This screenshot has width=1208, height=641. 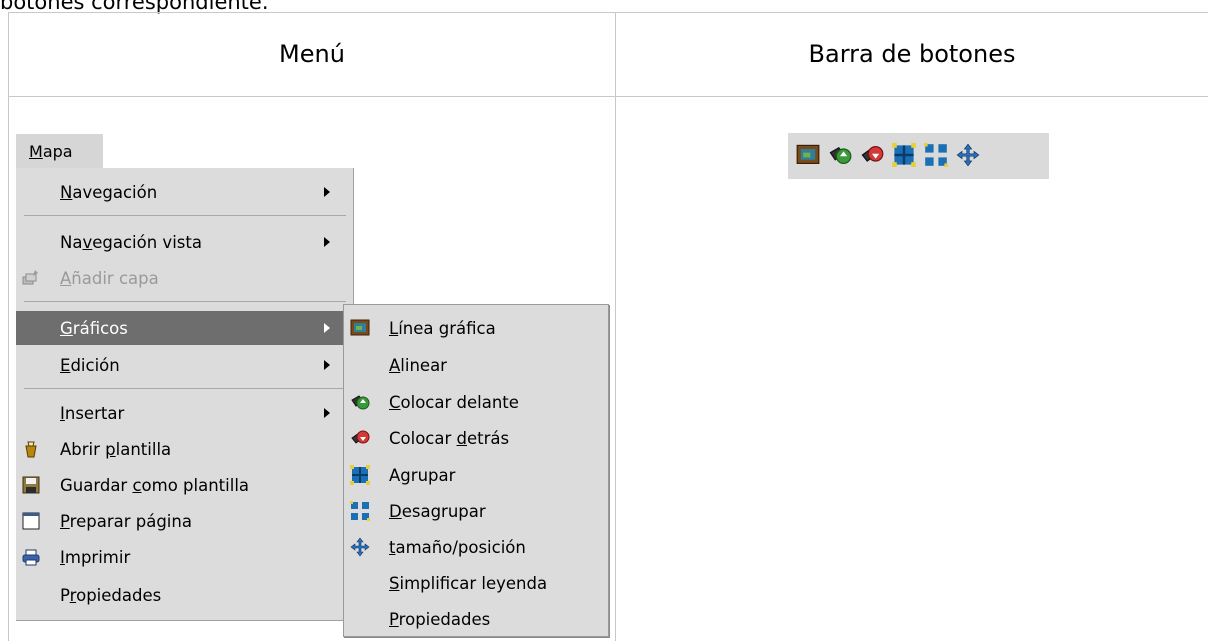 I want to click on menu-item-insertar: Insertar, so click(x=184, y=413).